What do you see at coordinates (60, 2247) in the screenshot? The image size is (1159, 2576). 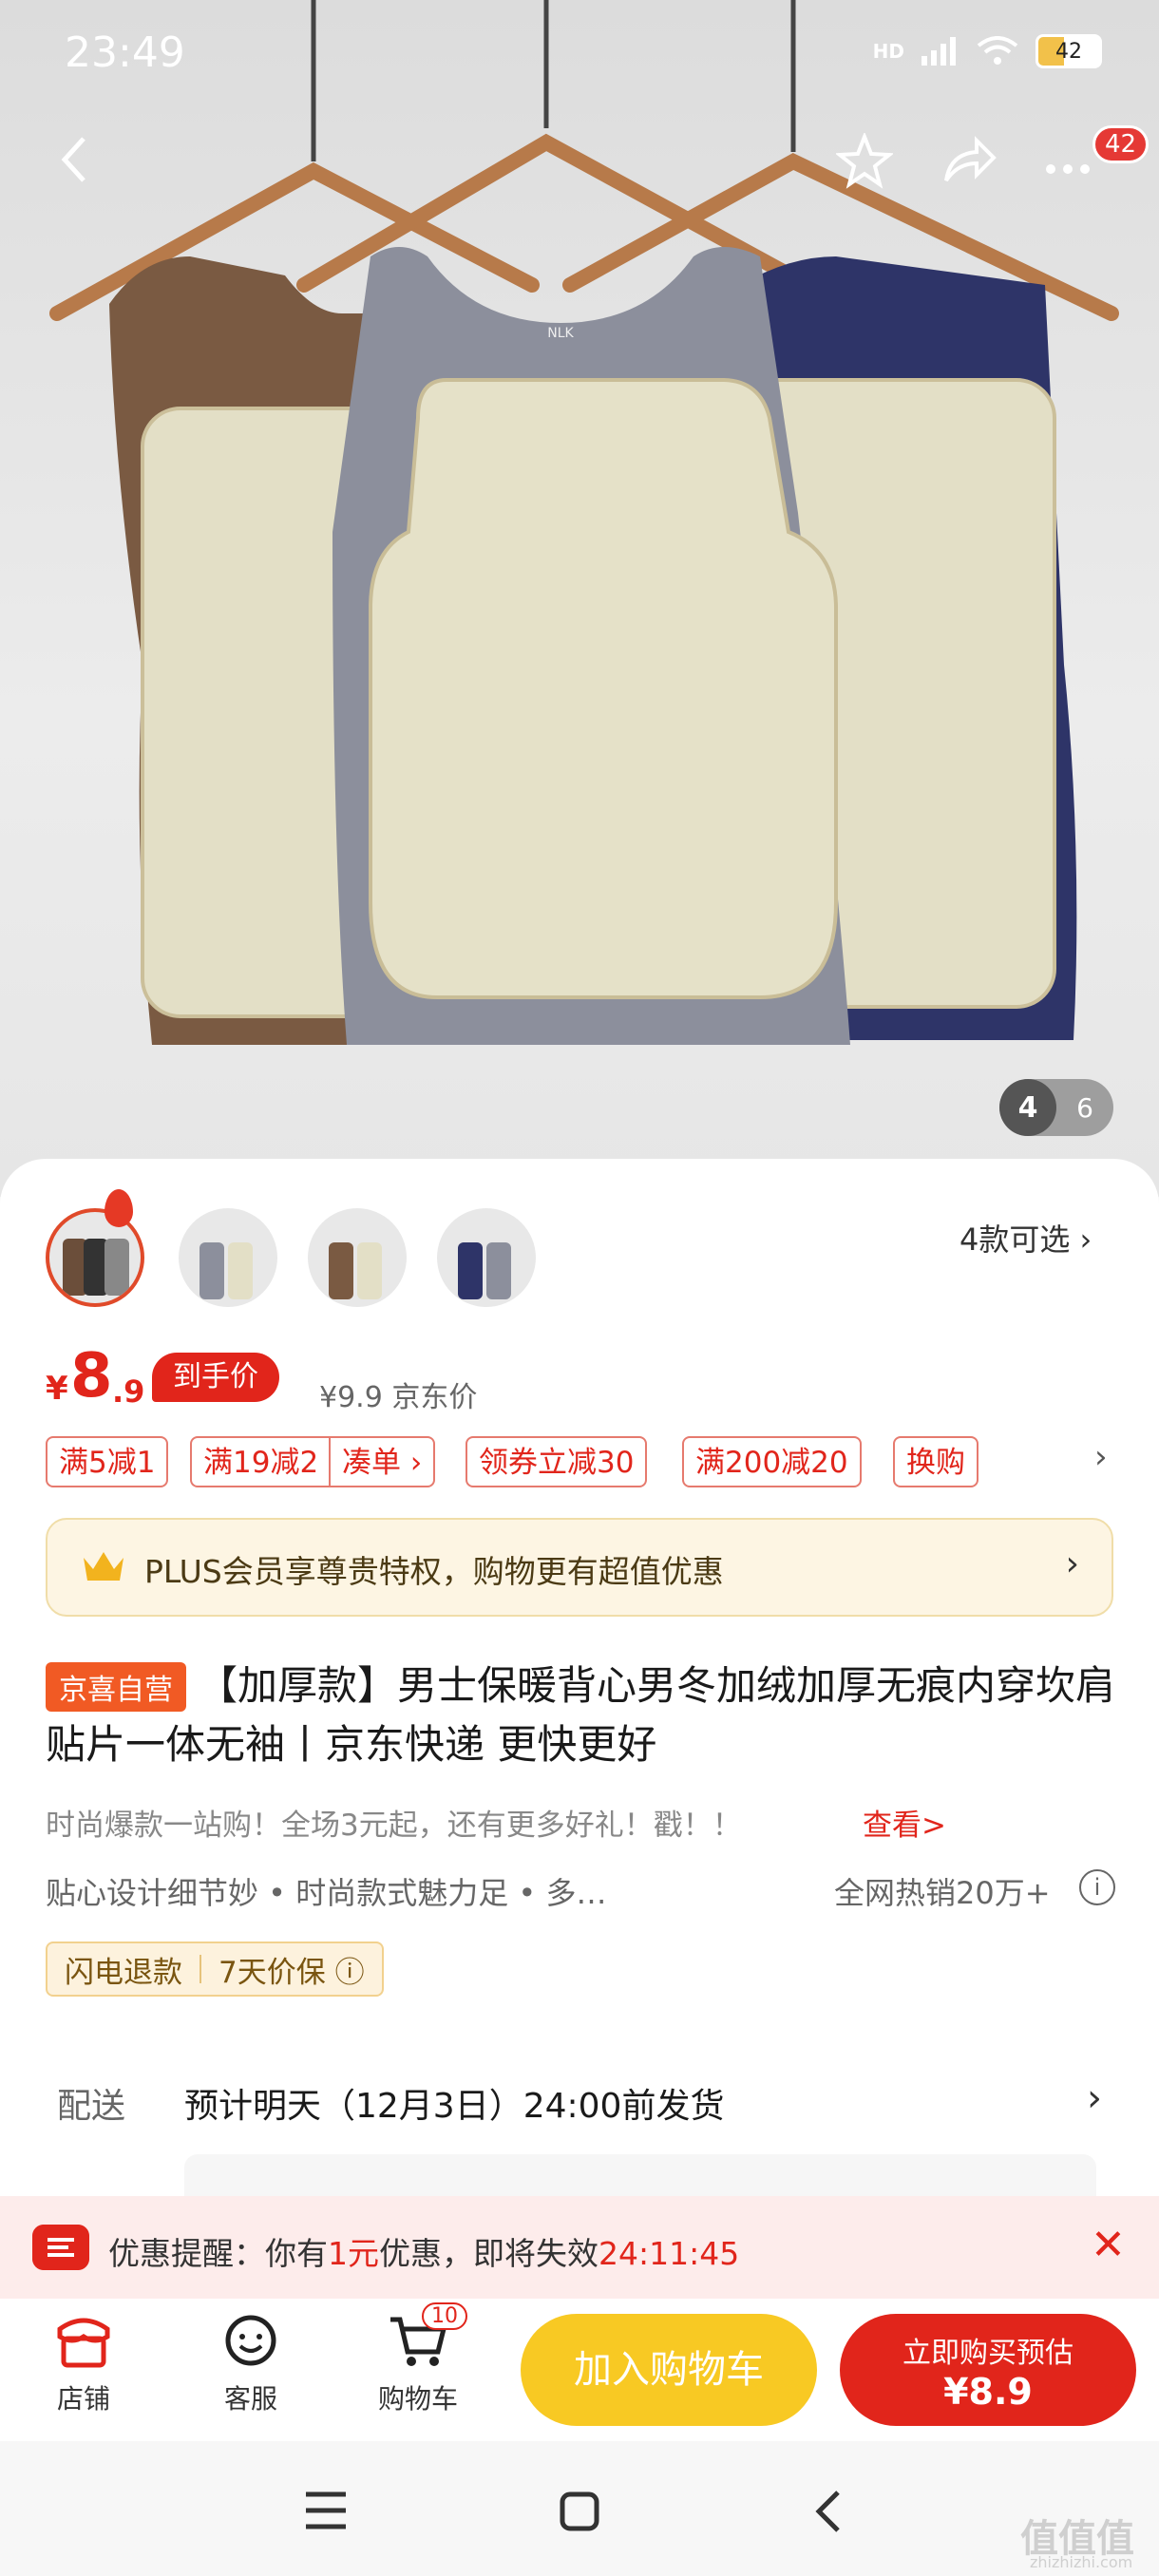 I see `coupon-icon` at bounding box center [60, 2247].